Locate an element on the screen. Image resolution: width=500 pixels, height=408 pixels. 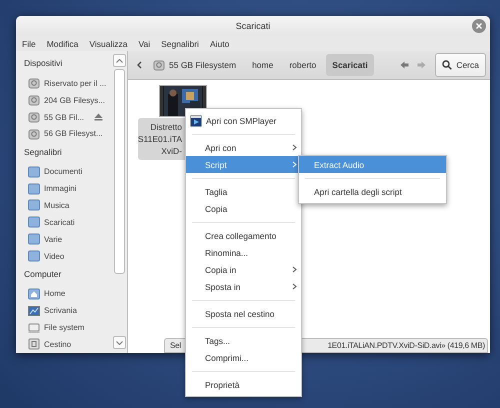
path-button: home is located at coordinates (263, 65).